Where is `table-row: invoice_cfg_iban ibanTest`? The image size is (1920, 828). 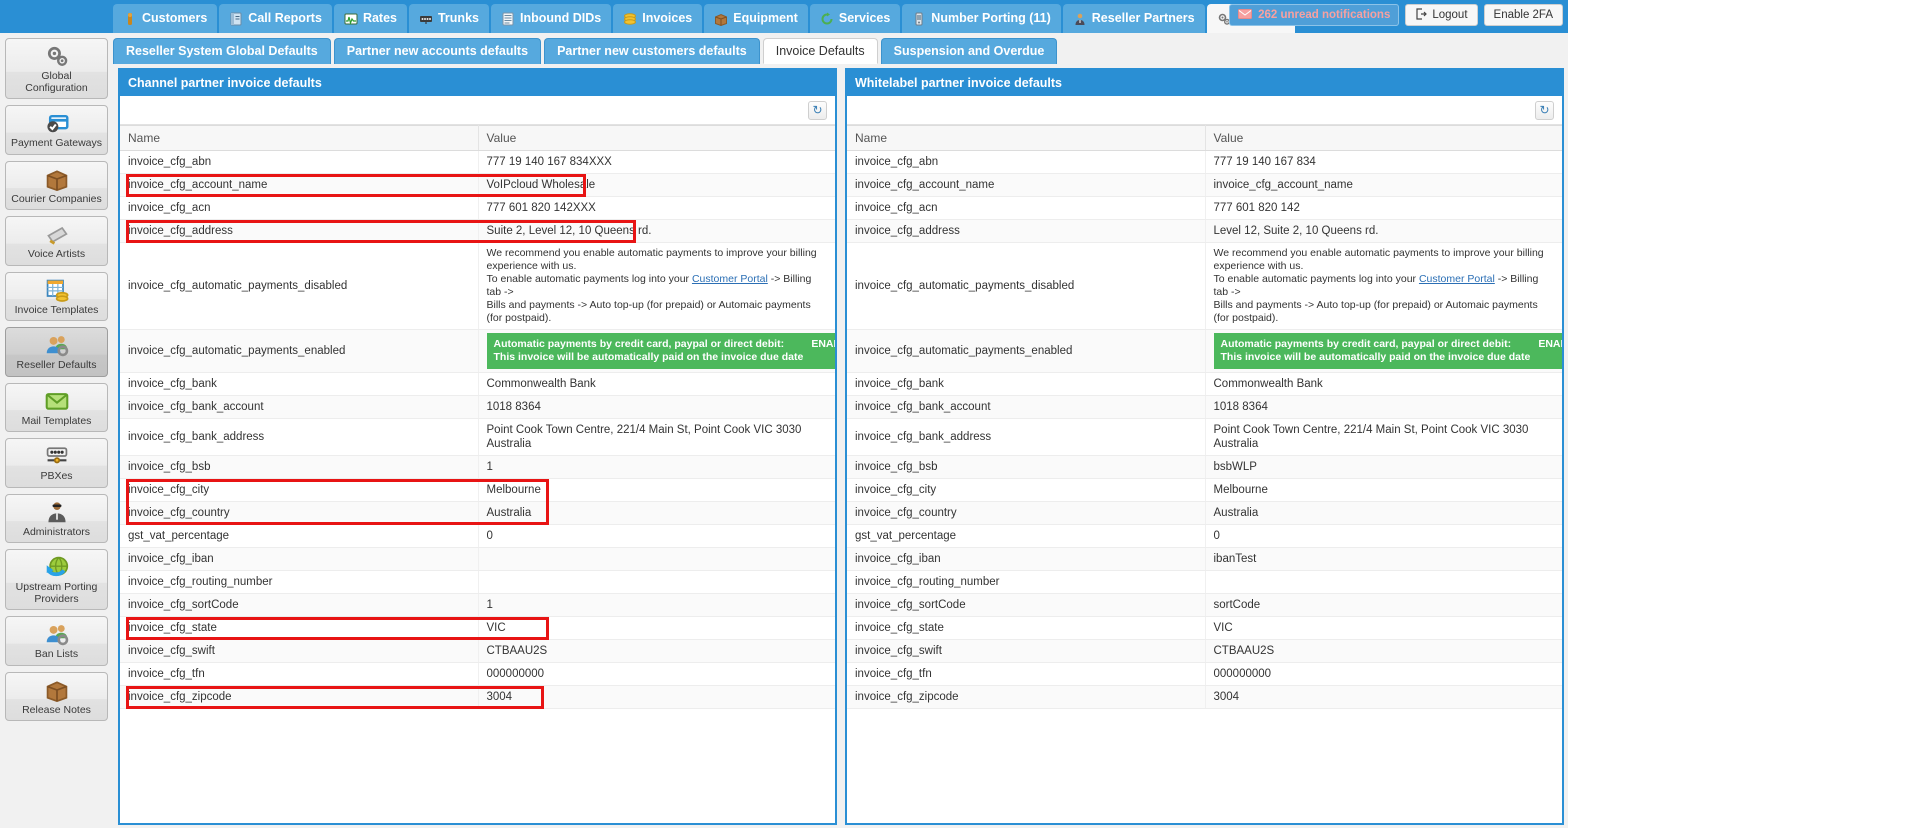
table-row: invoice_cfg_iban ibanTest is located at coordinates (1204, 559).